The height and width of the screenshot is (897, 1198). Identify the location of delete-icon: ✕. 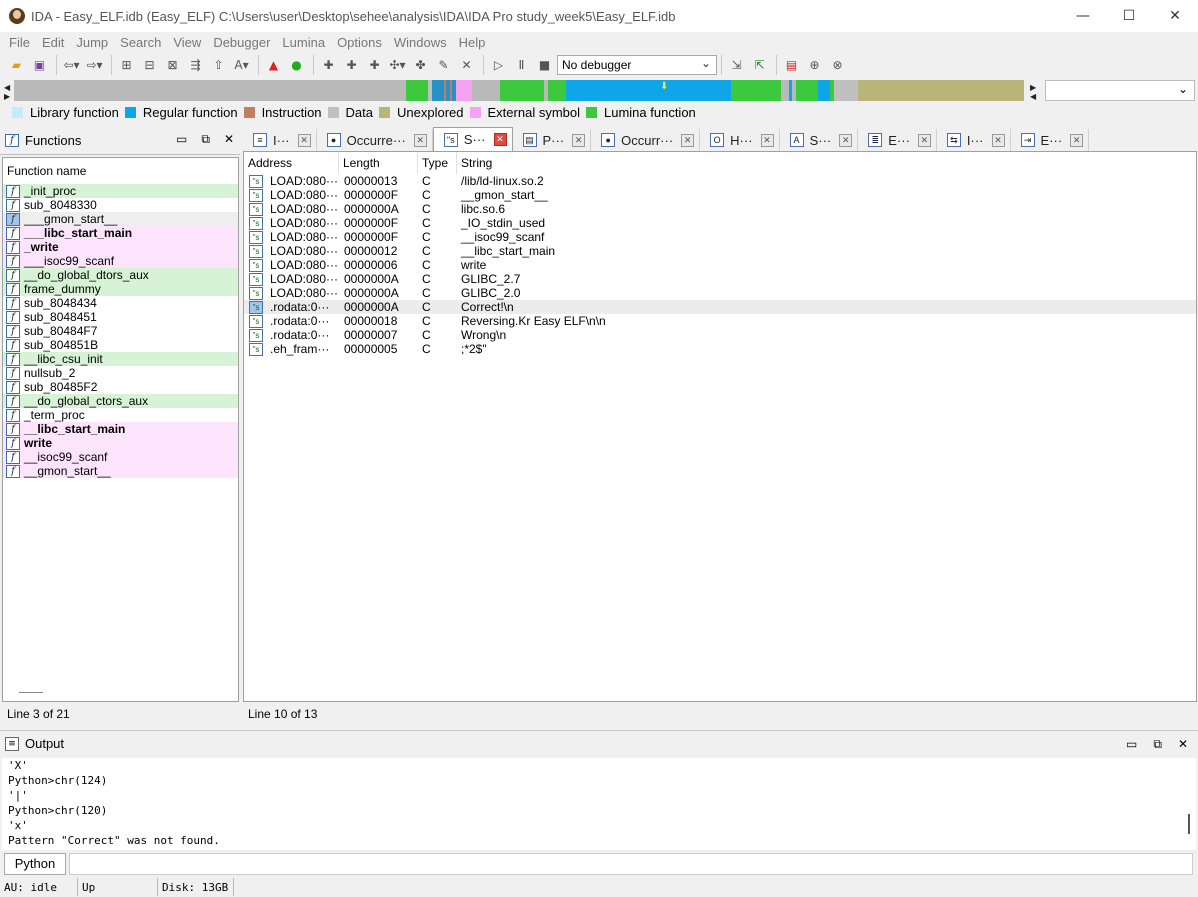
(466, 65).